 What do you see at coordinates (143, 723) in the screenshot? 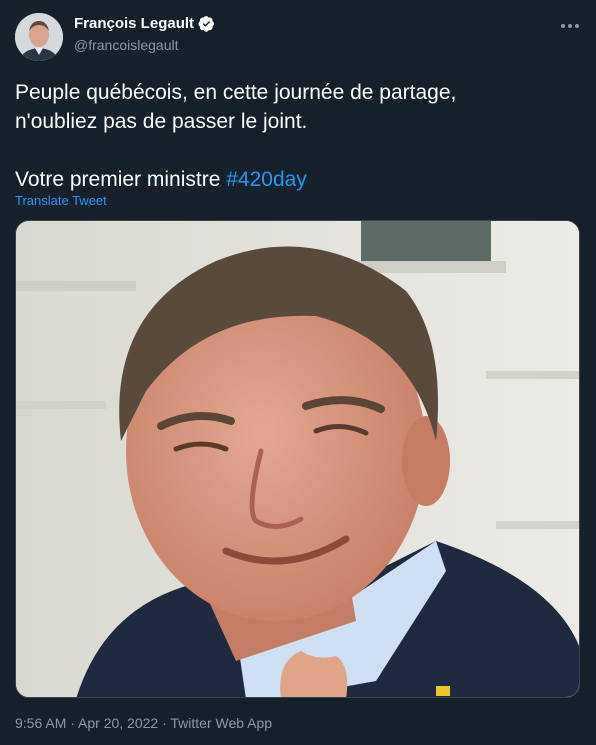
I see `tweet-timestamp: 9:56 AM · Apr 20, 2022 · Twitter Web App` at bounding box center [143, 723].